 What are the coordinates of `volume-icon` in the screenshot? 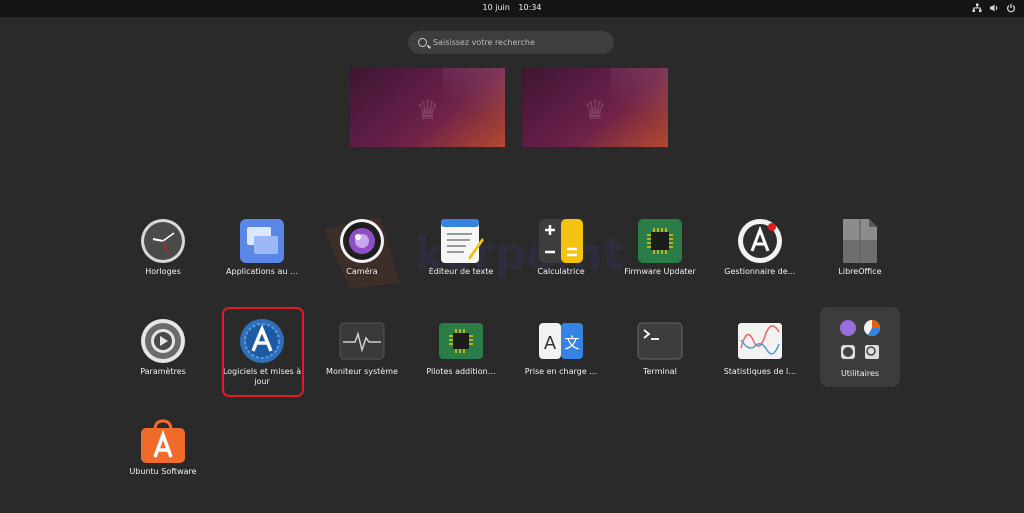 It's located at (994, 8).